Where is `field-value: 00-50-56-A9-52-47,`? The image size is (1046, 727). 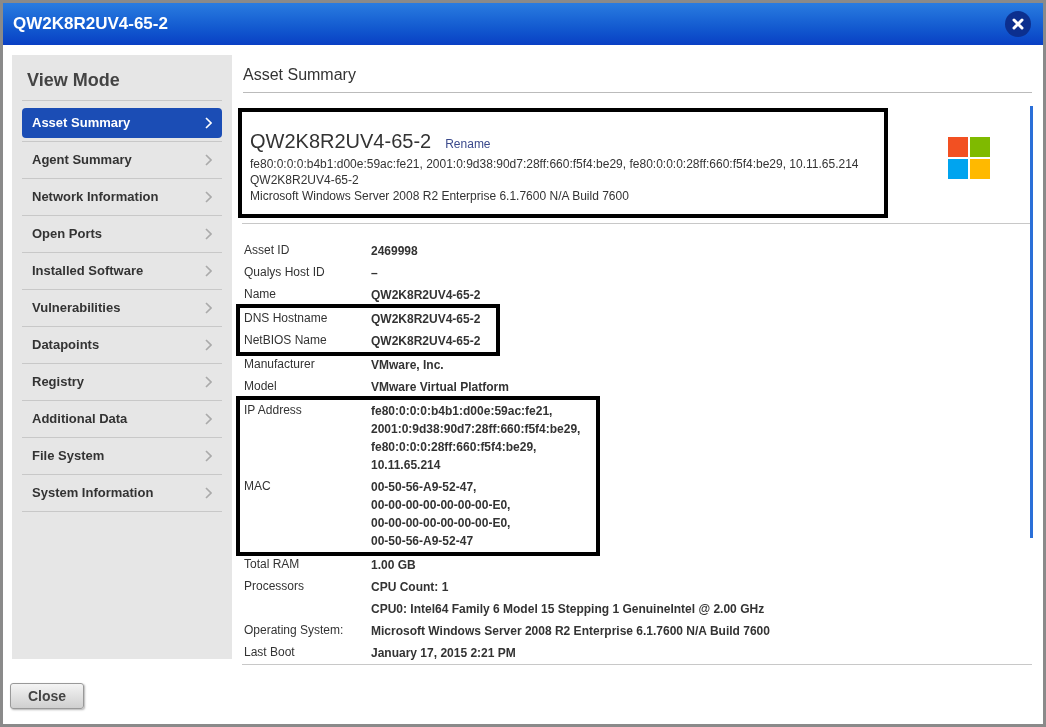
field-value: 00-50-56-A9-52-47, is located at coordinates (424, 487).